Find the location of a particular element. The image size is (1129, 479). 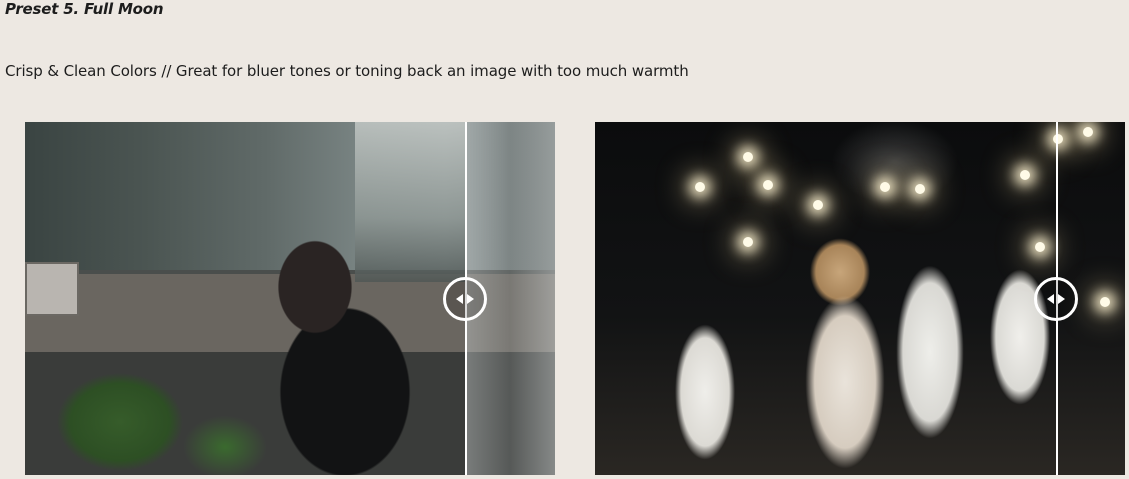

preset-title: Preset 5. Full Moon is located at coordinates (84, 9).